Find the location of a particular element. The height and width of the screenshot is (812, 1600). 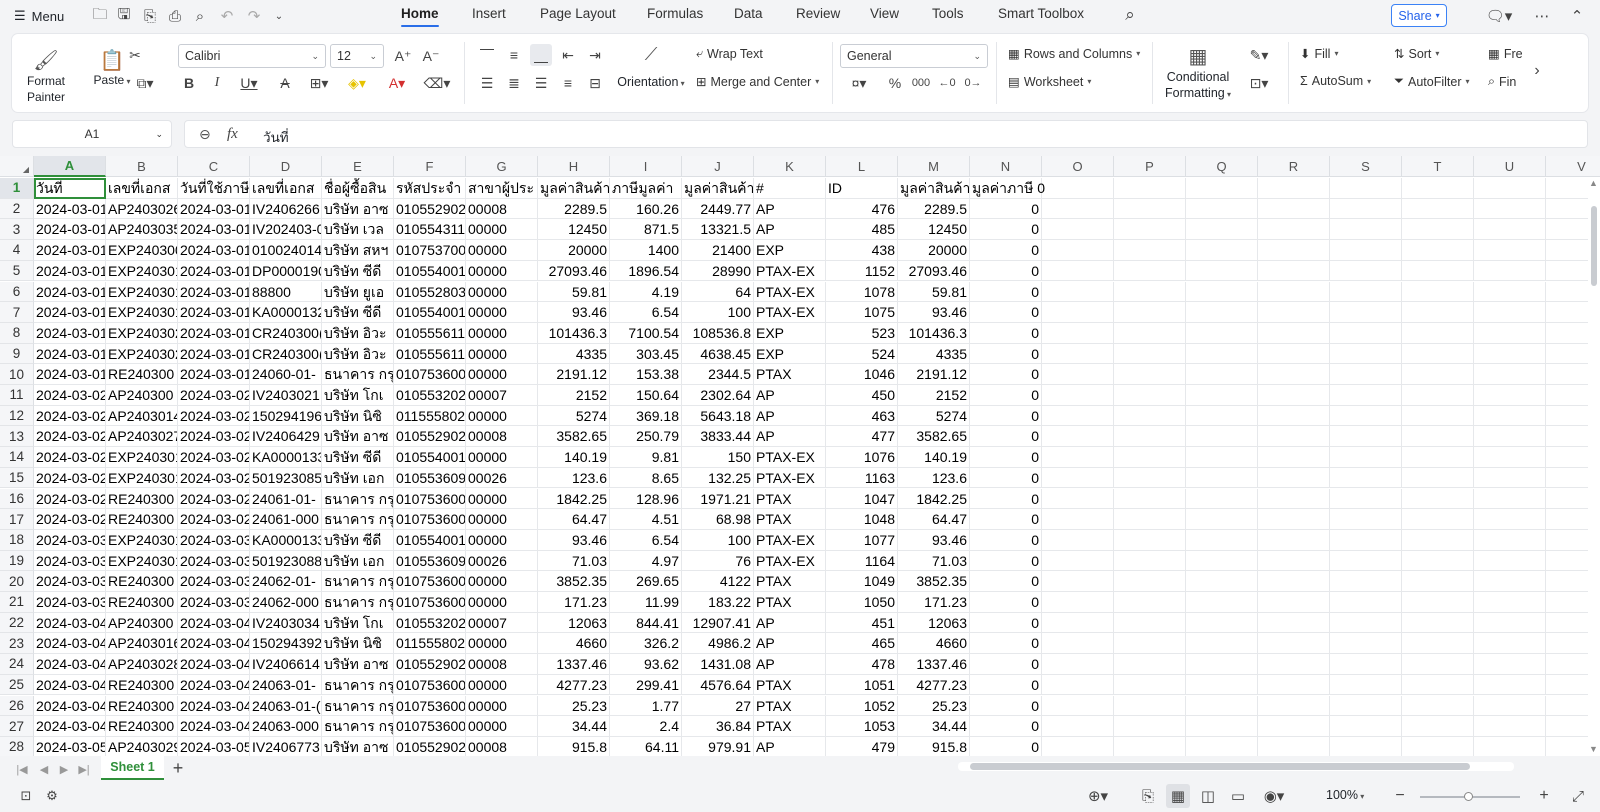

row-header: 28 is located at coordinates (17, 746).